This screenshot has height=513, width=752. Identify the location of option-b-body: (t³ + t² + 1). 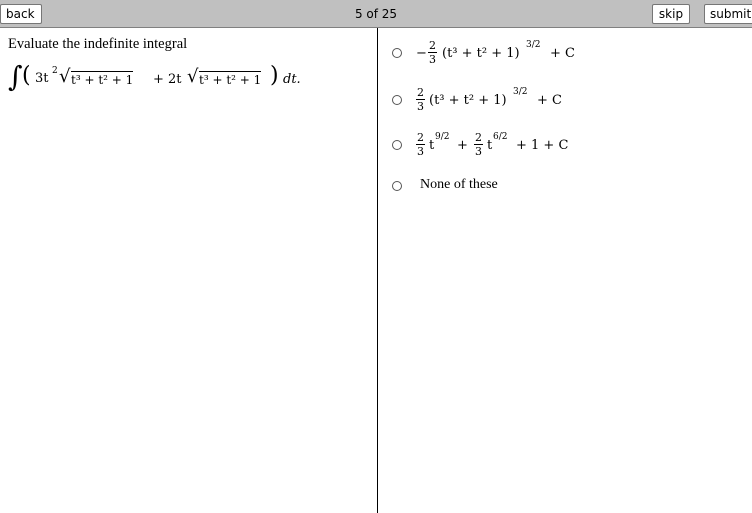
(468, 100).